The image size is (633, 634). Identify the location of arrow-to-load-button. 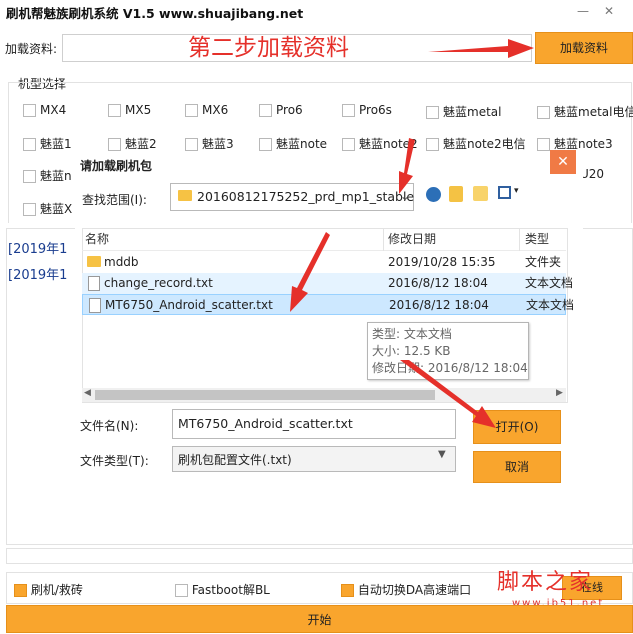
(481, 48).